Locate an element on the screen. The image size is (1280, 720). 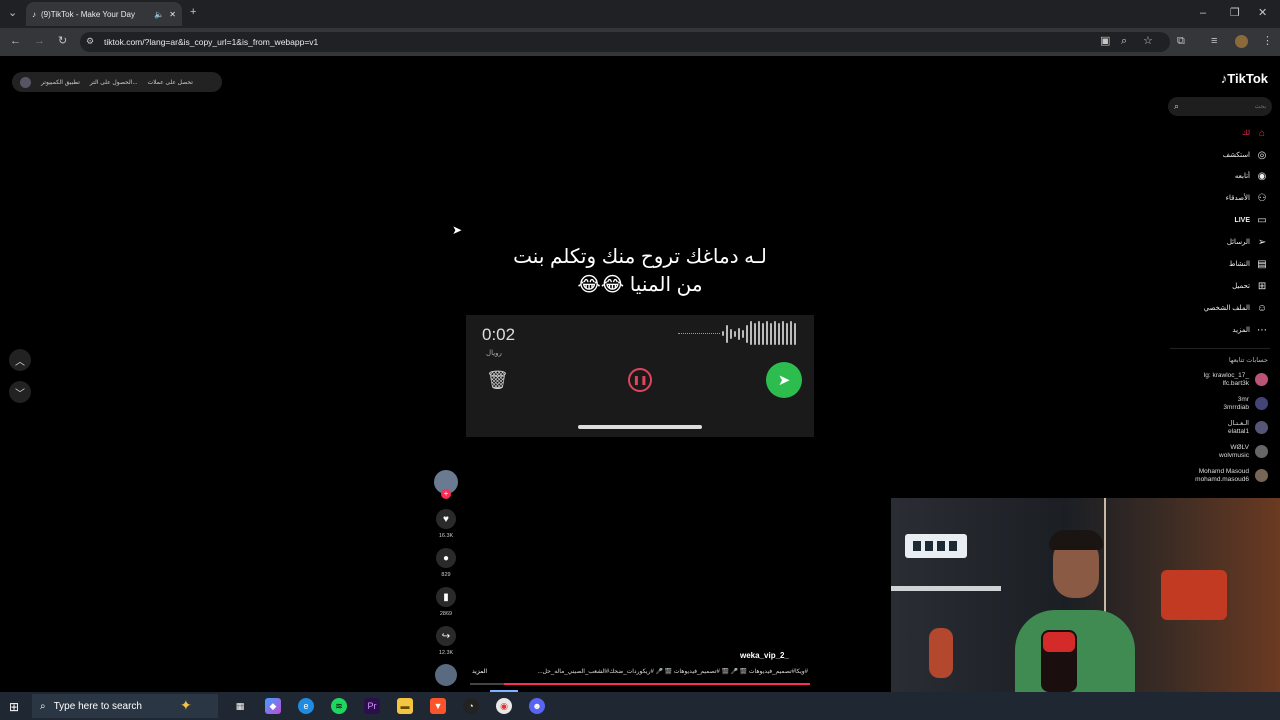
comment-button: ● 829 is located at coordinates (446, 563).